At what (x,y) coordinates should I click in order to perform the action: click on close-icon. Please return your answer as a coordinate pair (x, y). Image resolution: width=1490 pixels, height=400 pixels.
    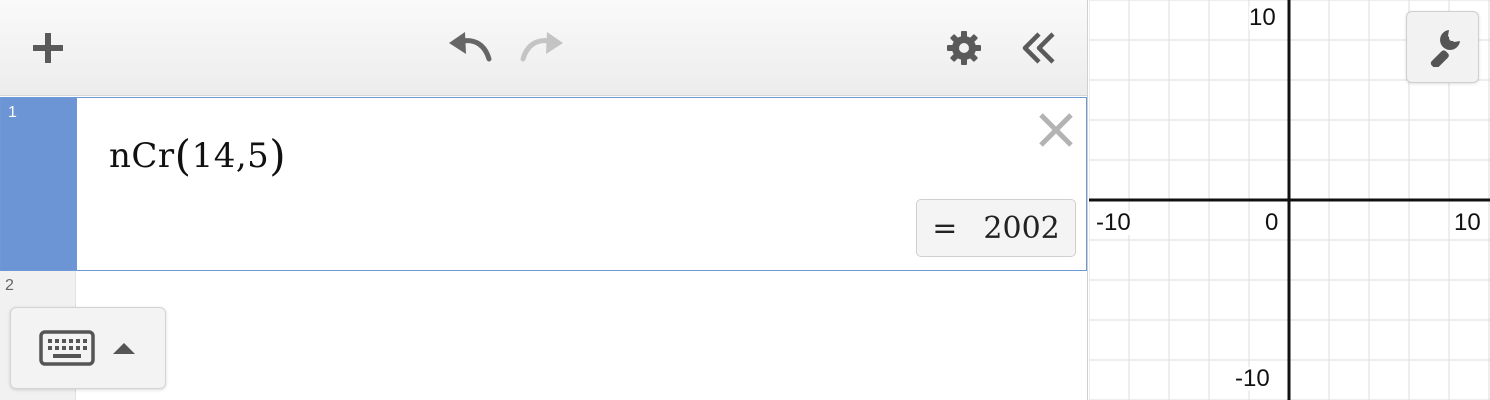
    Looking at the image, I should click on (1056, 130).